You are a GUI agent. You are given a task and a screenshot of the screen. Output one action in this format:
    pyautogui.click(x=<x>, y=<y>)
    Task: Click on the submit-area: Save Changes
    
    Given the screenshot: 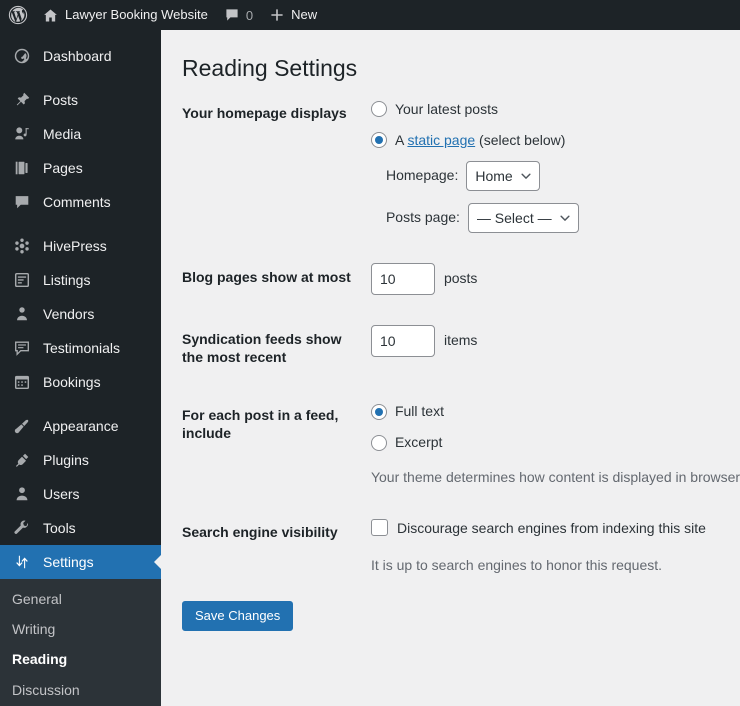 What is the action you would take?
    pyautogui.click(x=461, y=611)
    